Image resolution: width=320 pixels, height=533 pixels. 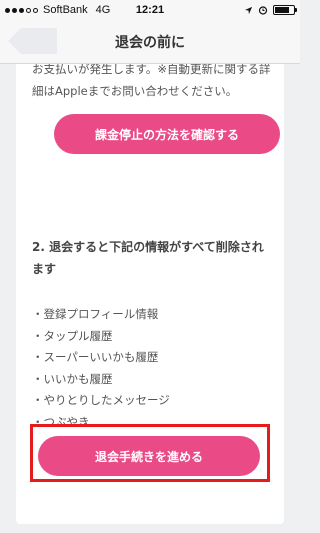 I want to click on proceed-withdrawal-button: 退会手続きを進める, so click(x=149, y=456).